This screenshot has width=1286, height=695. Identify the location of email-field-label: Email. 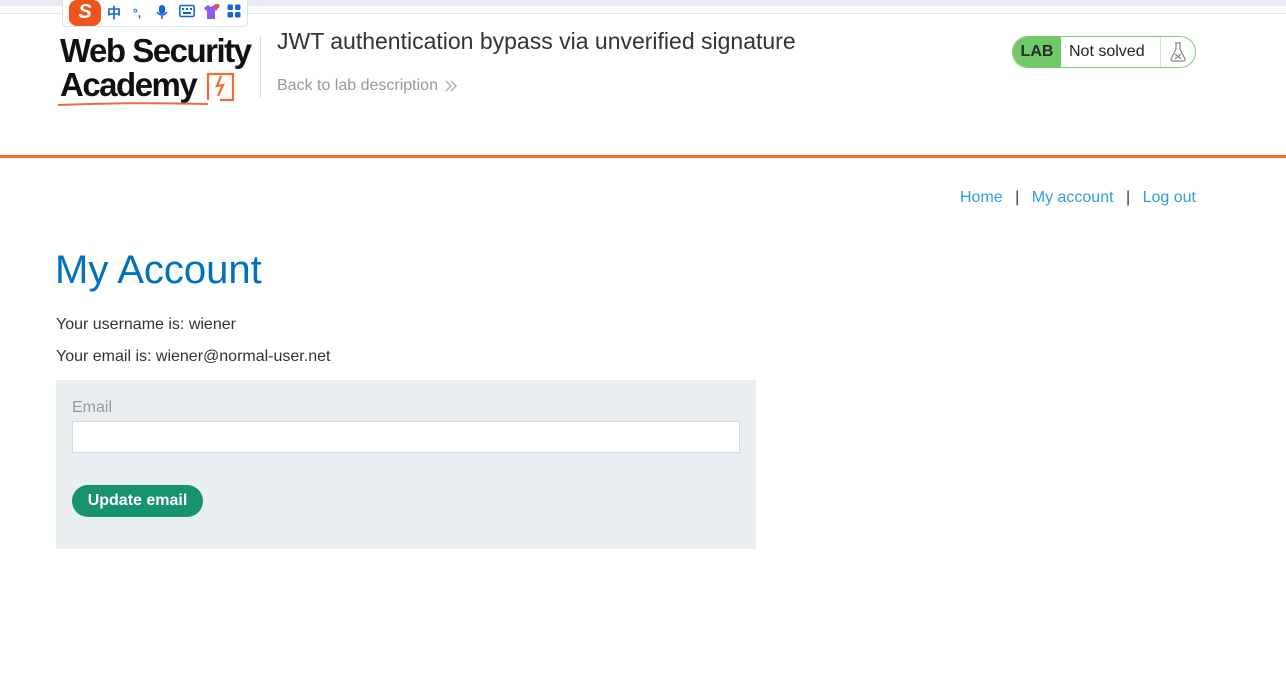
(92, 407).